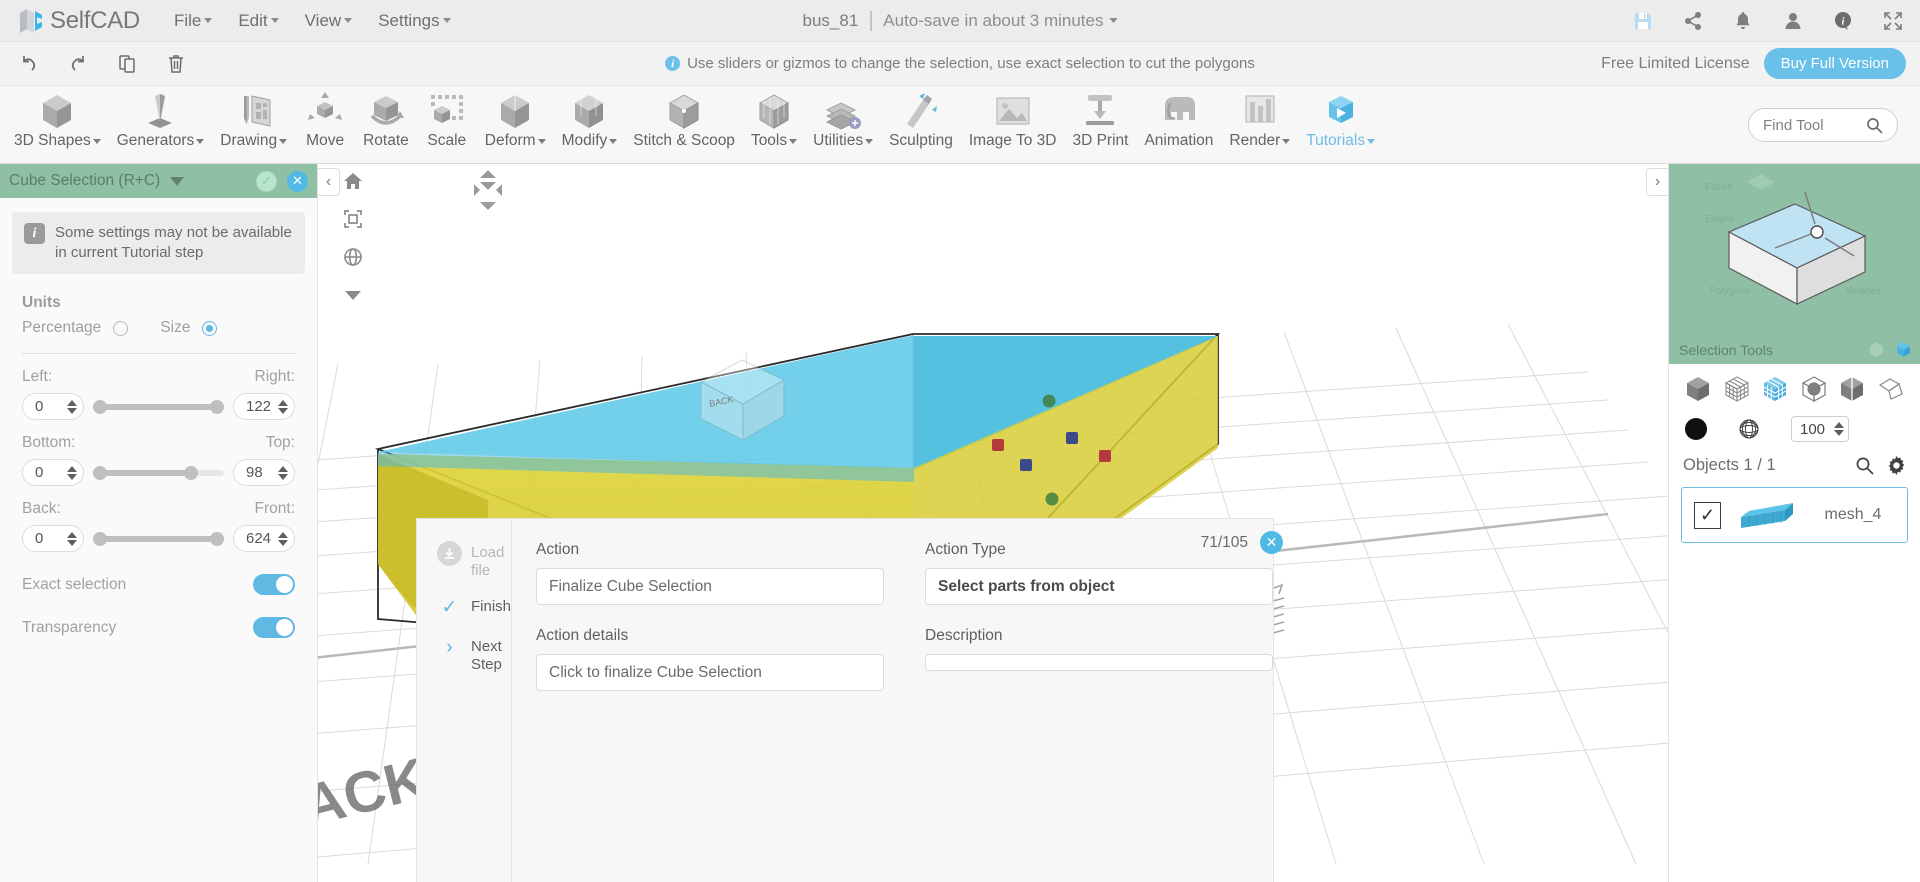  I want to click on share-icon, so click(1693, 21).